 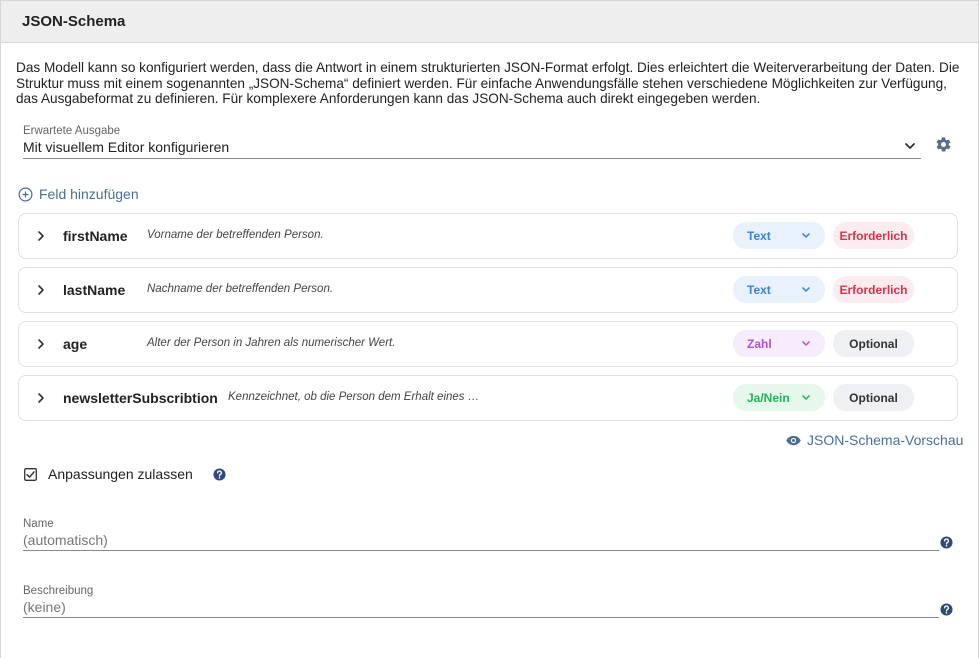 What do you see at coordinates (472, 147) in the screenshot?
I see `expected-output-value: Mit visuellem Editor konfigurieren` at bounding box center [472, 147].